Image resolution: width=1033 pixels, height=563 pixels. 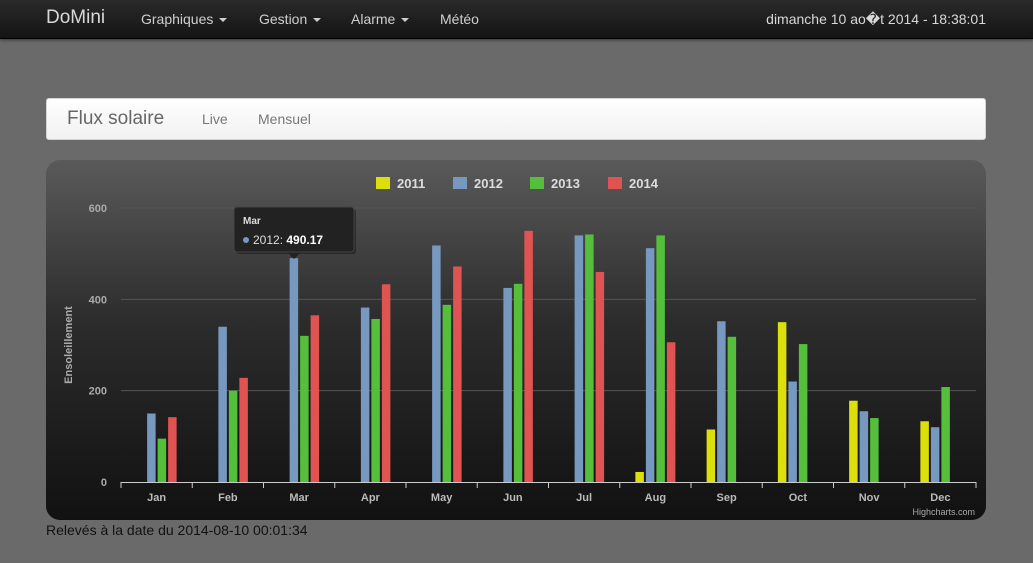 I want to click on tab-mensuel: Mensuel, so click(x=284, y=119).